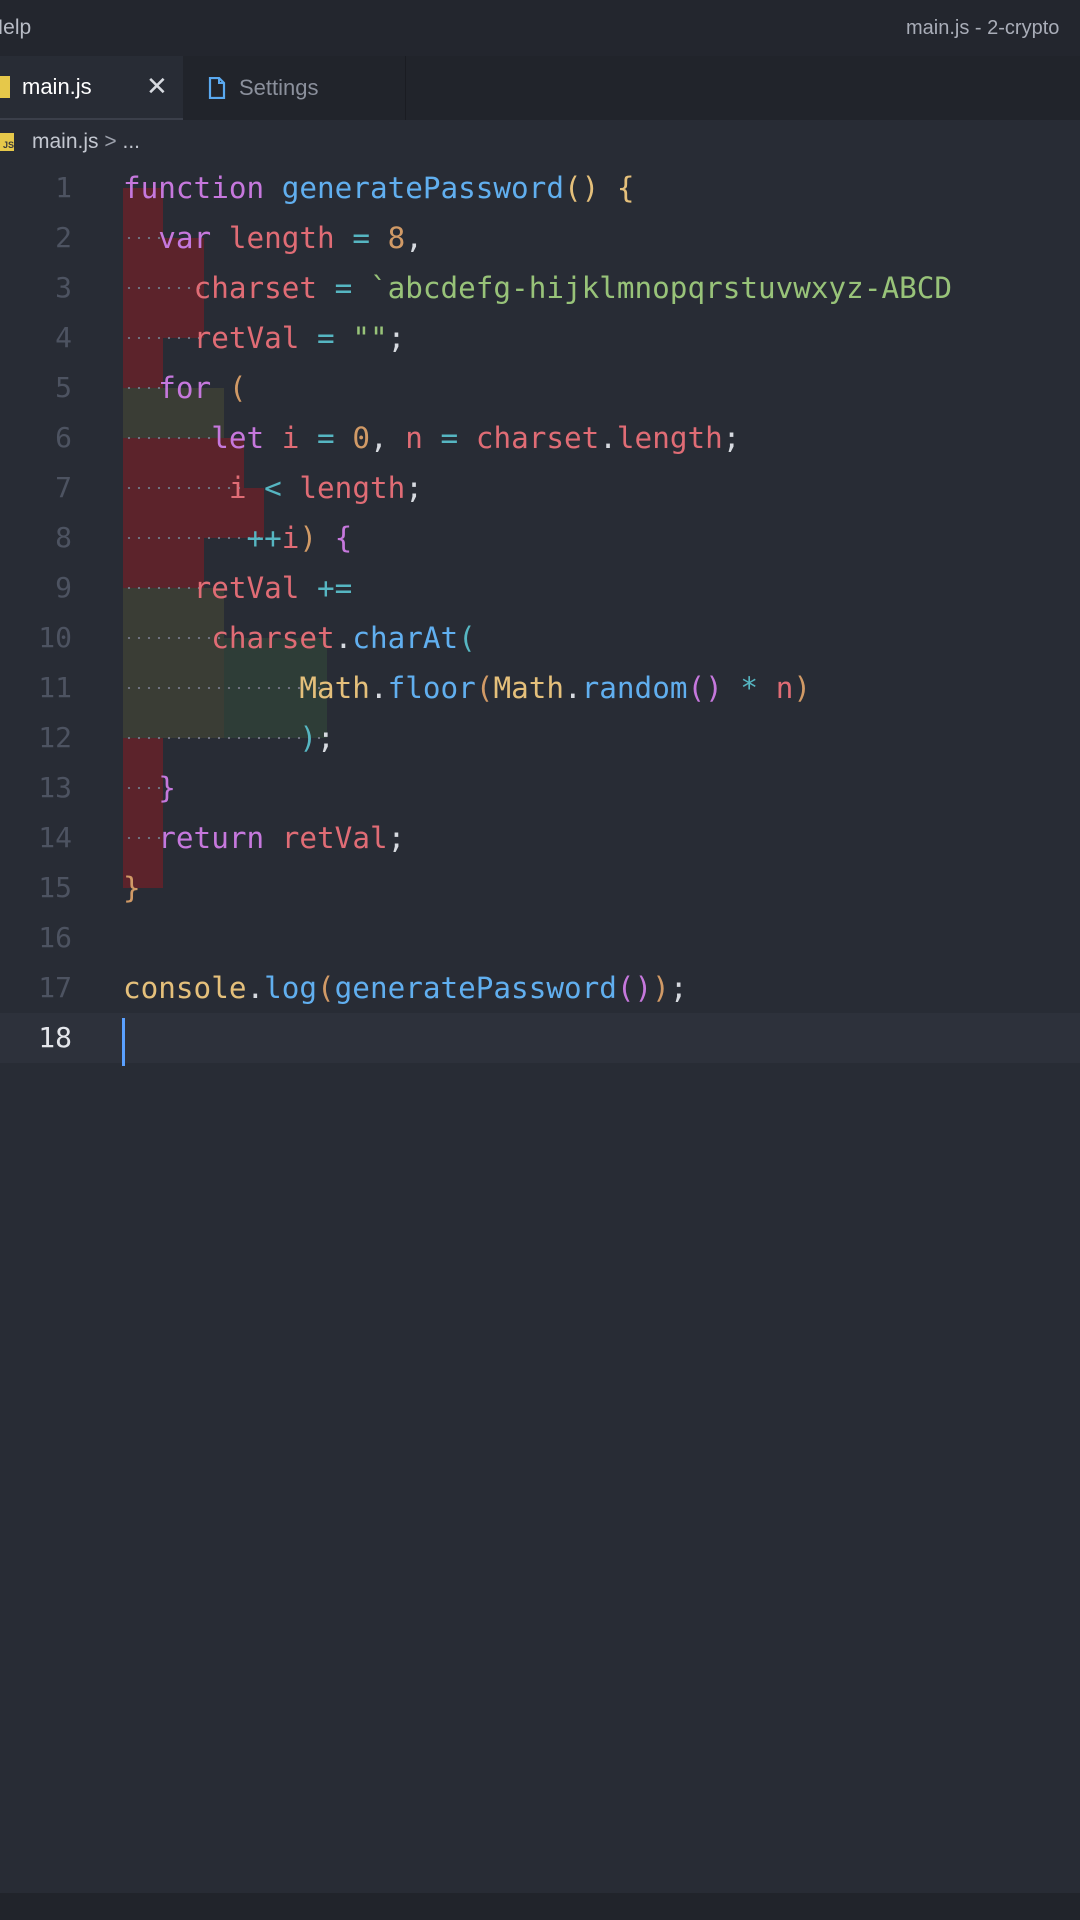  What do you see at coordinates (540, 738) in the screenshot?
I see `code-line: 12 );` at bounding box center [540, 738].